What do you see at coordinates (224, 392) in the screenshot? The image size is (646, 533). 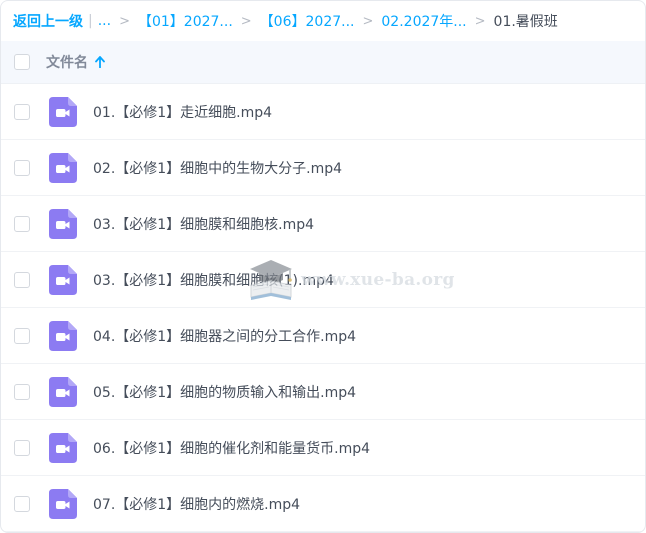 I see `file-name: 05.【必修1】细胞的物质输入和输出.mp4` at bounding box center [224, 392].